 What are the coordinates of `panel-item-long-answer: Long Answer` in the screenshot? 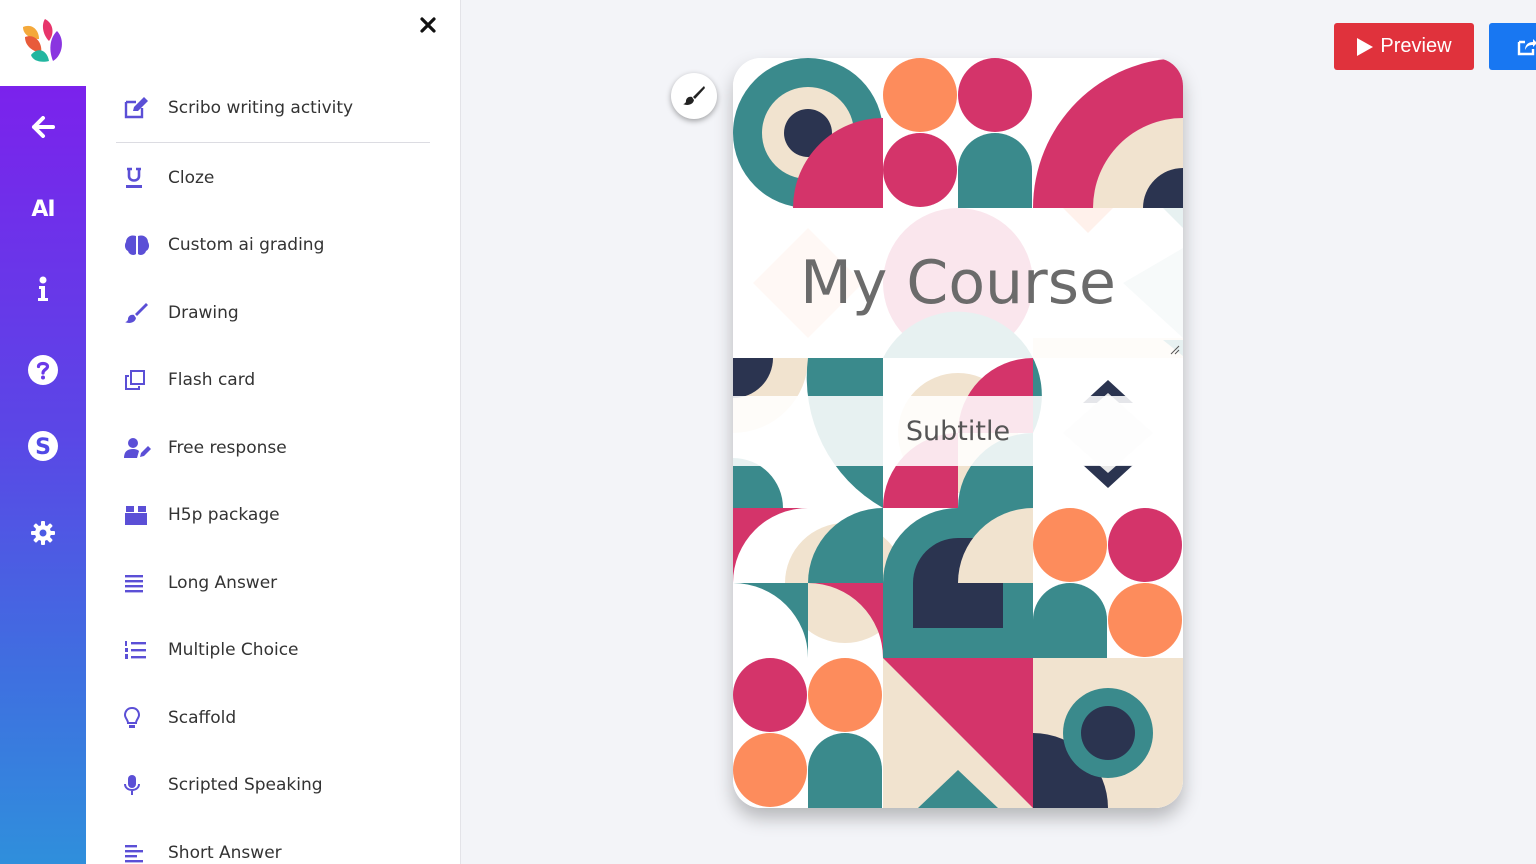 It's located at (273, 583).